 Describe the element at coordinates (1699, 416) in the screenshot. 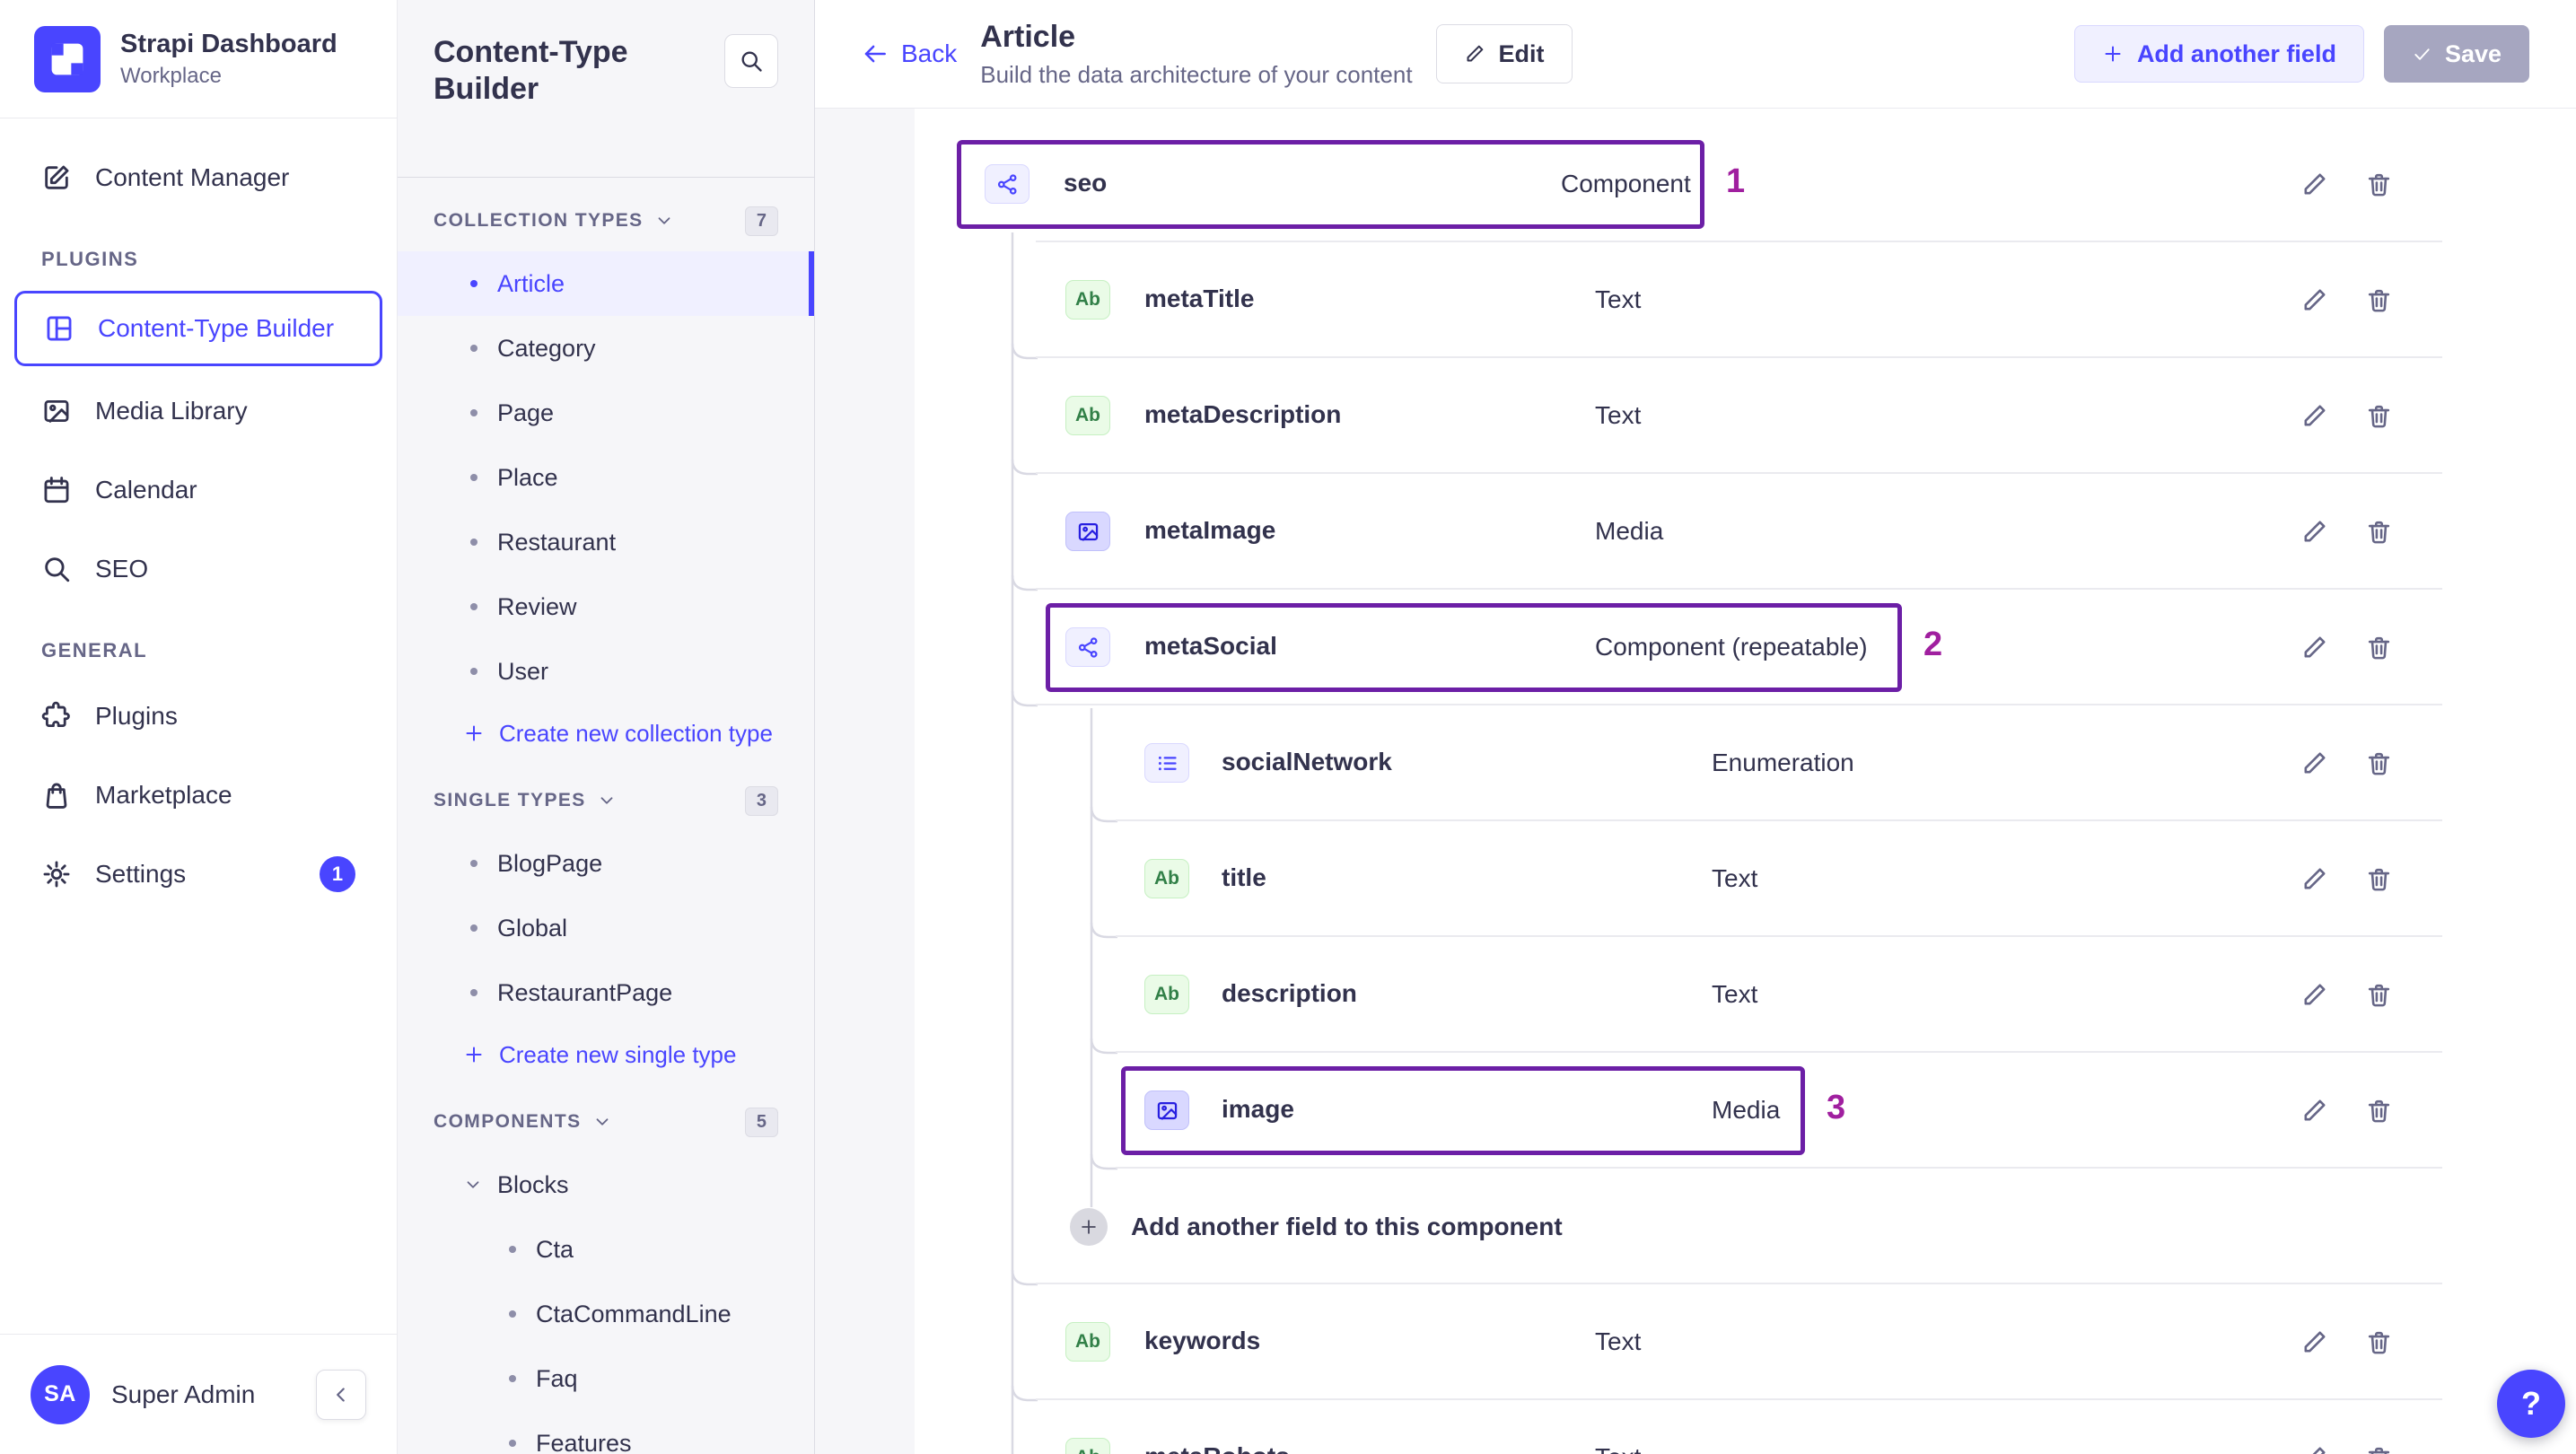

I see `field-row-metadescription: Ab metaDescription Text` at that location.